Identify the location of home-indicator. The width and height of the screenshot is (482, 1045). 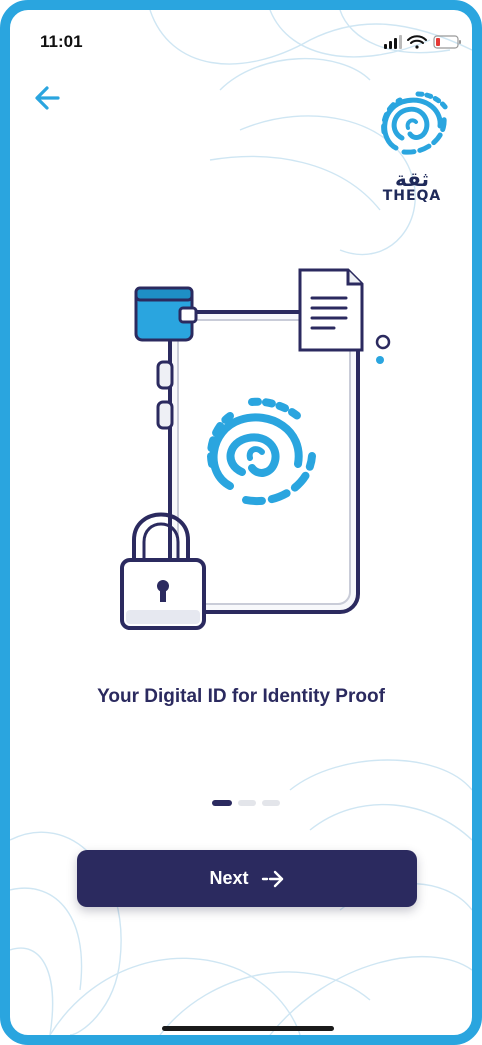
(248, 1028).